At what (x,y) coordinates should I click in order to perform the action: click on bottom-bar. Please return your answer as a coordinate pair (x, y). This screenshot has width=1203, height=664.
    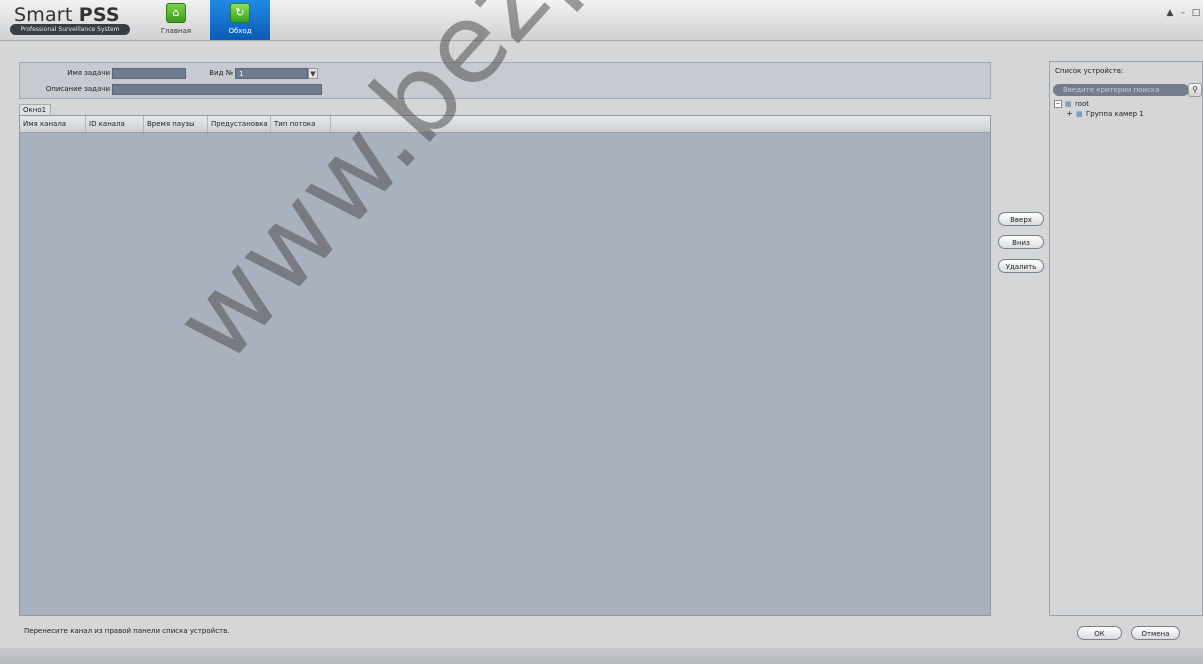
    Looking at the image, I should click on (601, 656).